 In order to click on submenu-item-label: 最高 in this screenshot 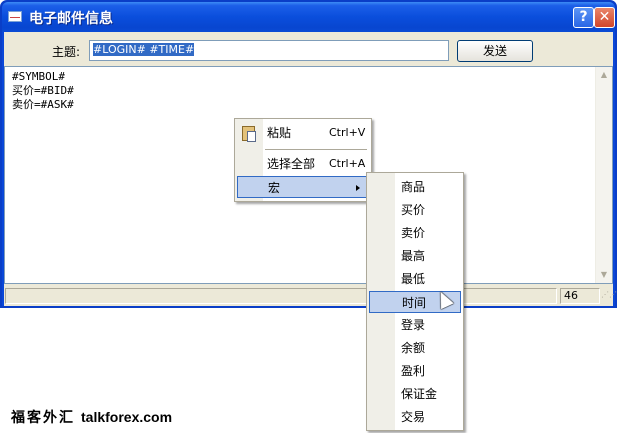, I will do `click(413, 256)`.